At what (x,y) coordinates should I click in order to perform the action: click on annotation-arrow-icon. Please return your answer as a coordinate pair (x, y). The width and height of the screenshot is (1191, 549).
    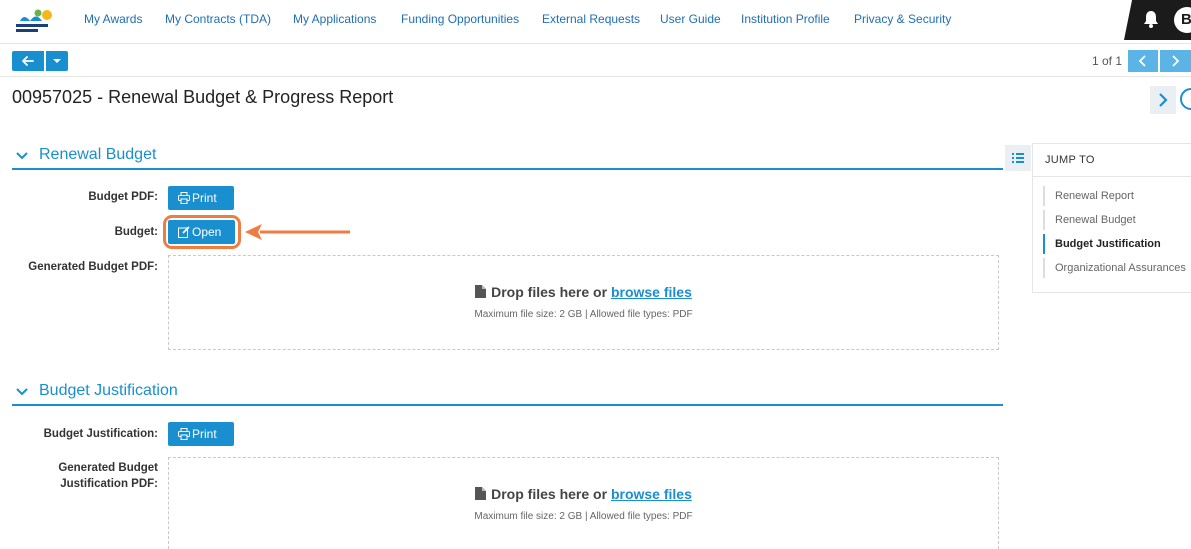
    Looking at the image, I should click on (297, 232).